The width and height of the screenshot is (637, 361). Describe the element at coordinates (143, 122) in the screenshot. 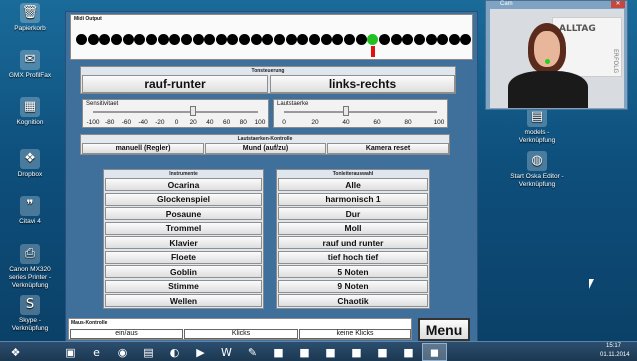

I see `slider-tick-label: -40` at that location.